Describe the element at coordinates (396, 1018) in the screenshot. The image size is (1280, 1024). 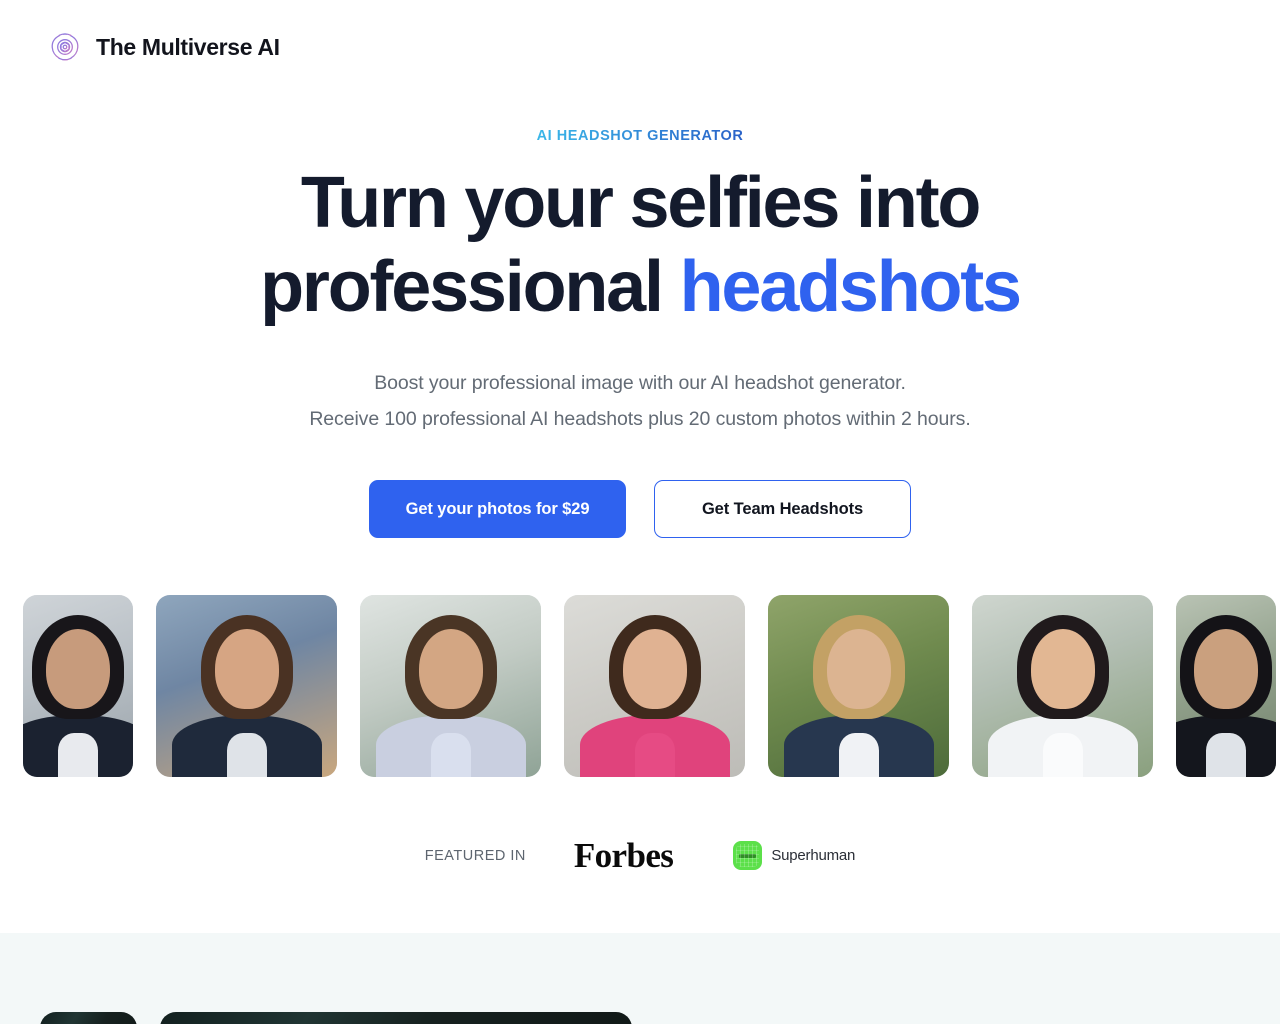
I see `peek-card-large` at that location.